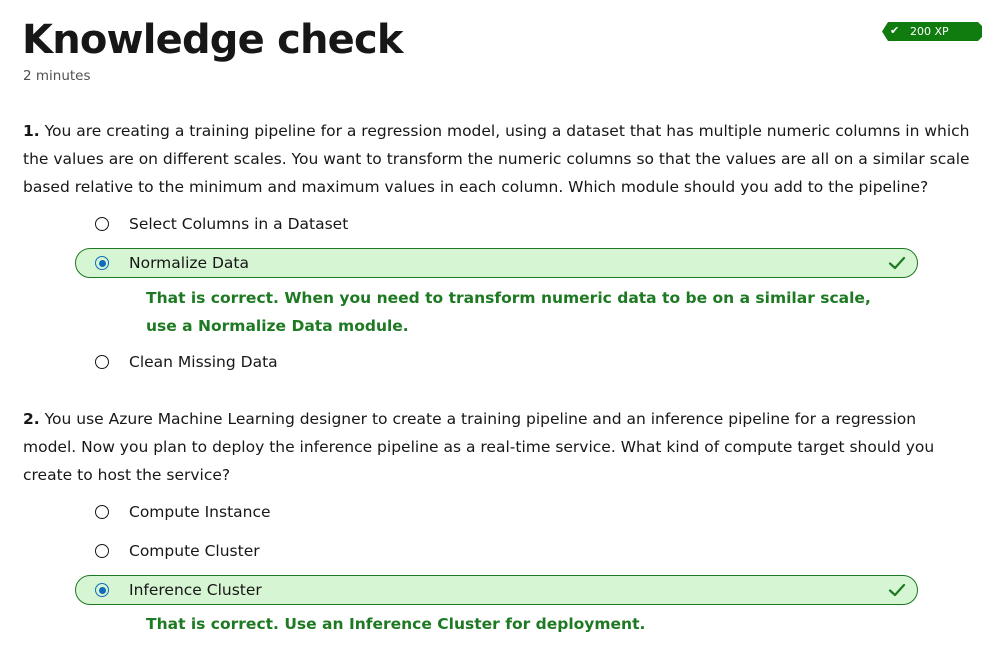  I want to click on badge-check-icon: ✔, so click(895, 30).